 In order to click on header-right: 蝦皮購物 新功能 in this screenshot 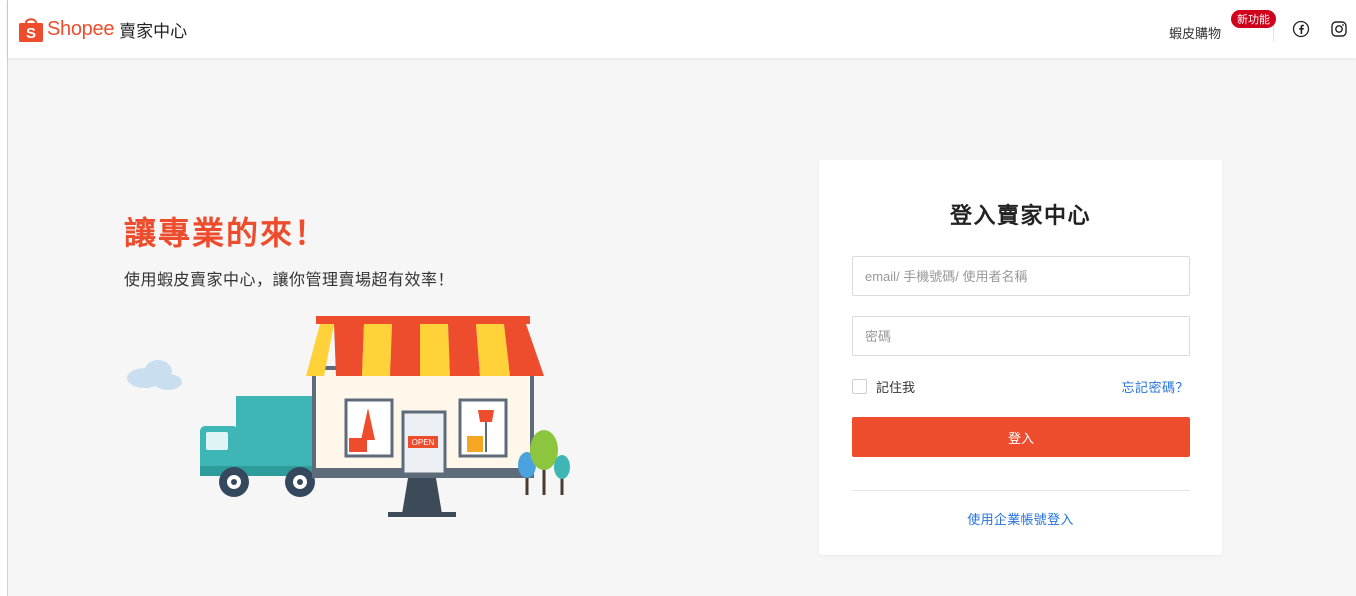, I will do `click(1262, 29)`.